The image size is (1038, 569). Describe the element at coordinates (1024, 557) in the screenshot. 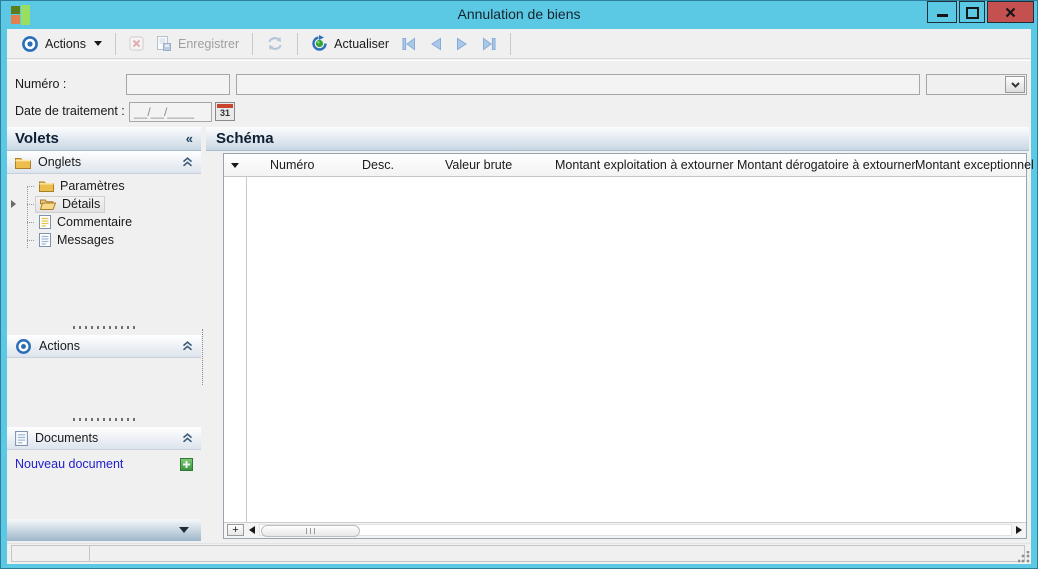

I see `resize-grip` at that location.